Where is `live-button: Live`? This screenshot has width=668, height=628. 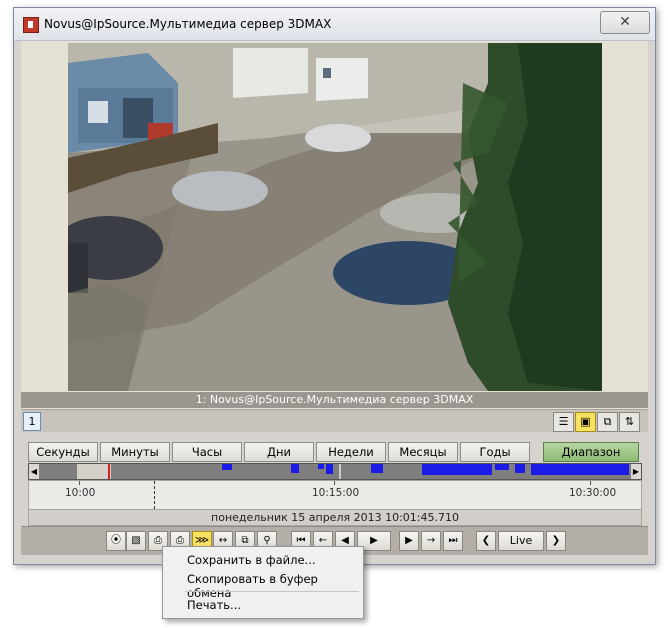
live-button: Live is located at coordinates (521, 541).